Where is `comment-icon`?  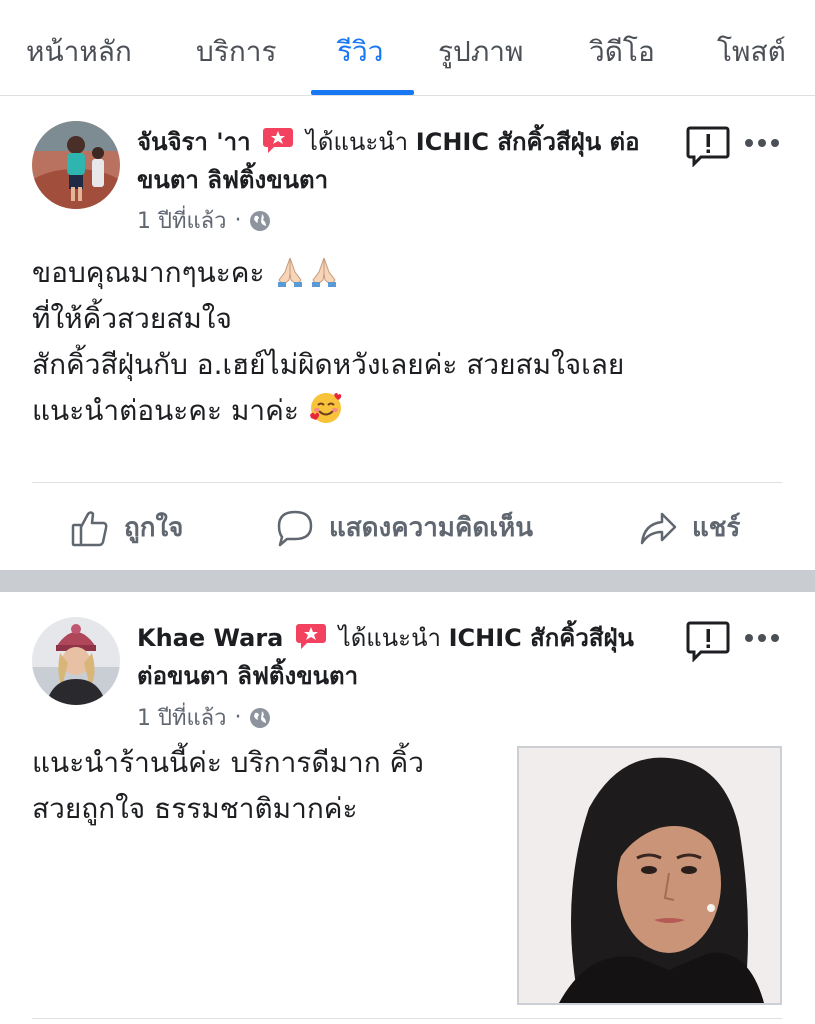 comment-icon is located at coordinates (295, 528).